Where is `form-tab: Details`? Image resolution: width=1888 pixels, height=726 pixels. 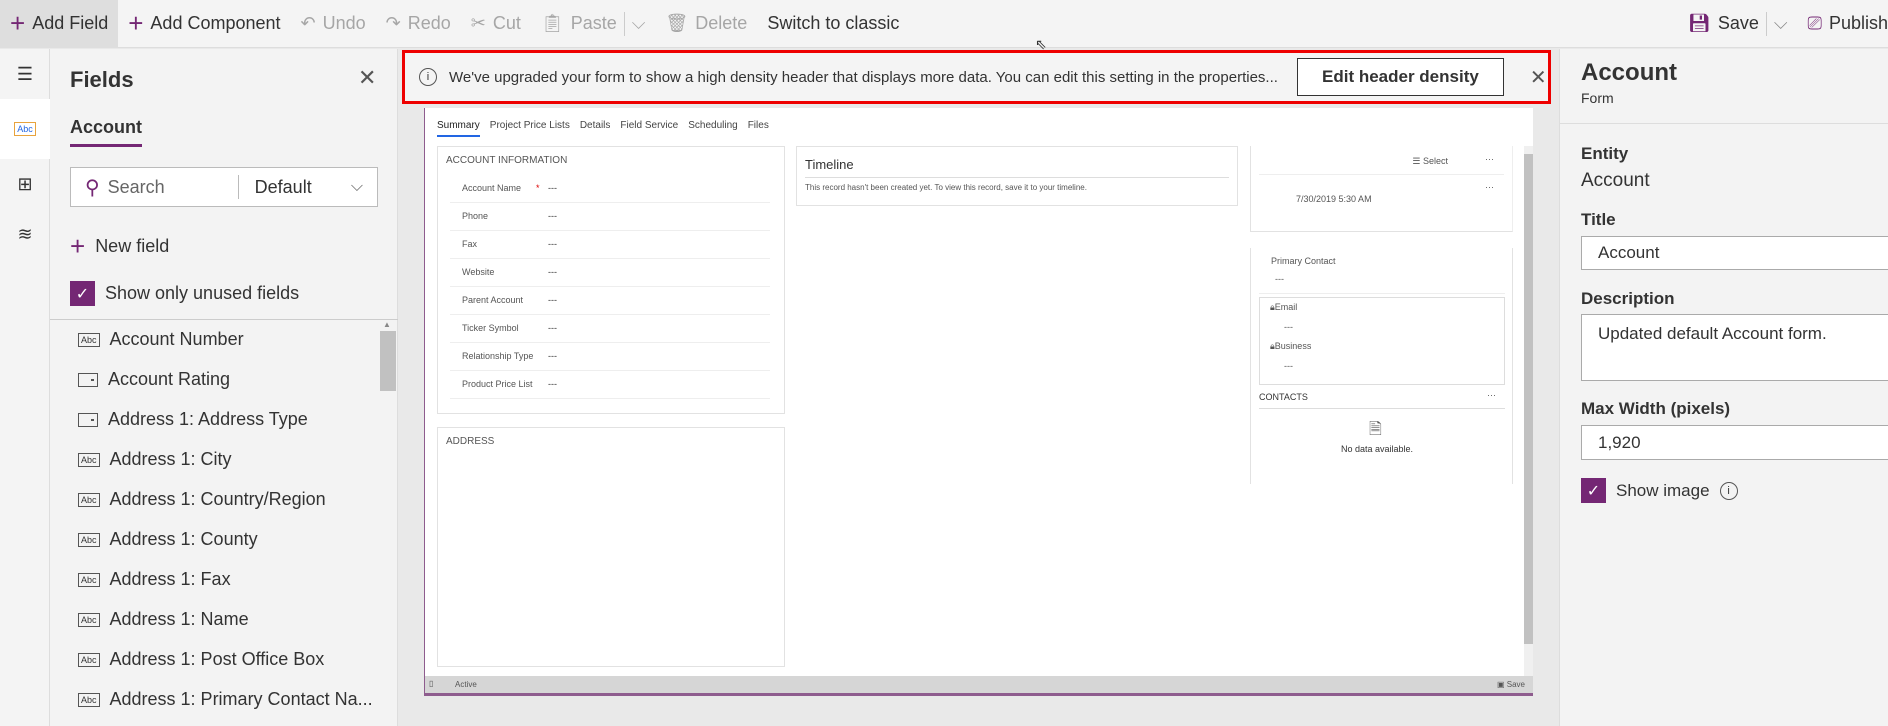
form-tab: Details is located at coordinates (595, 128).